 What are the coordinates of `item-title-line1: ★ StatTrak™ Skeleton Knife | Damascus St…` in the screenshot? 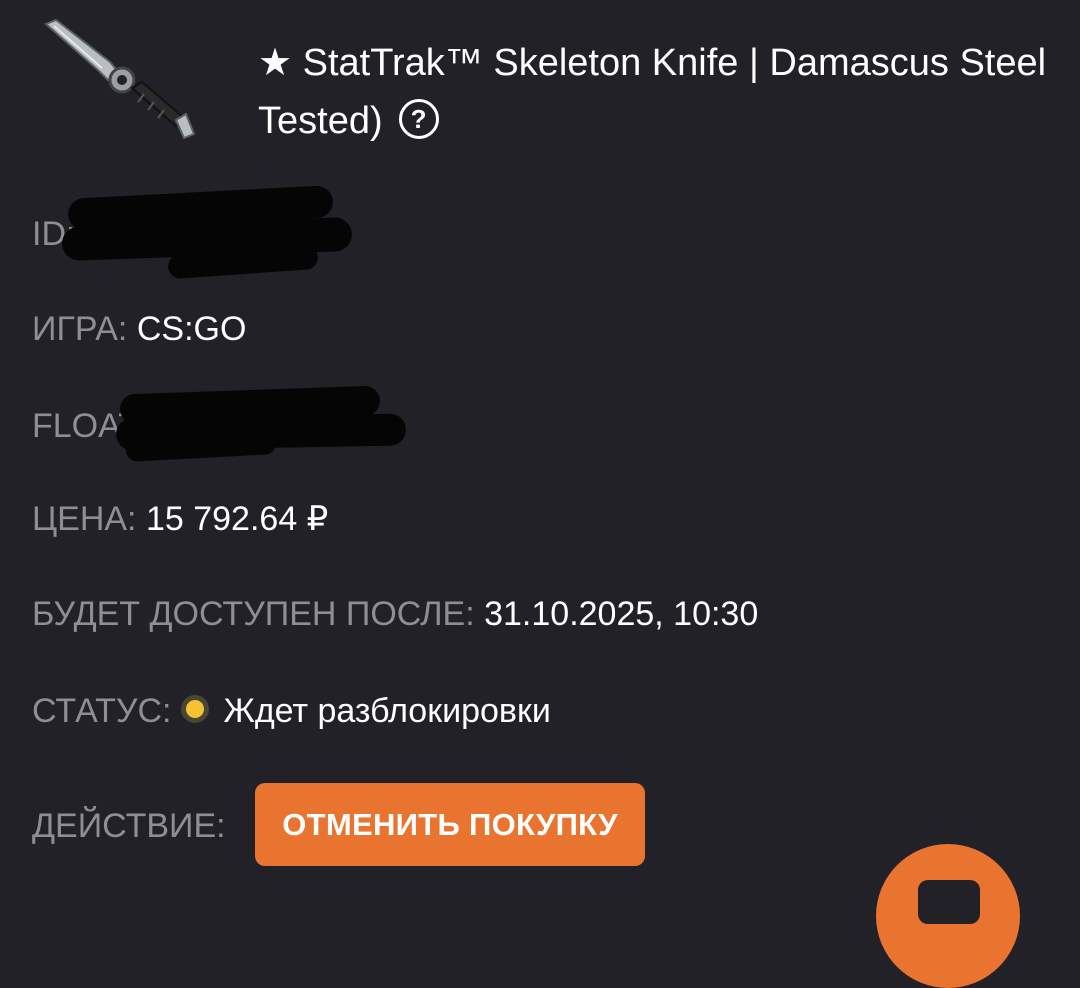 It's located at (652, 63).